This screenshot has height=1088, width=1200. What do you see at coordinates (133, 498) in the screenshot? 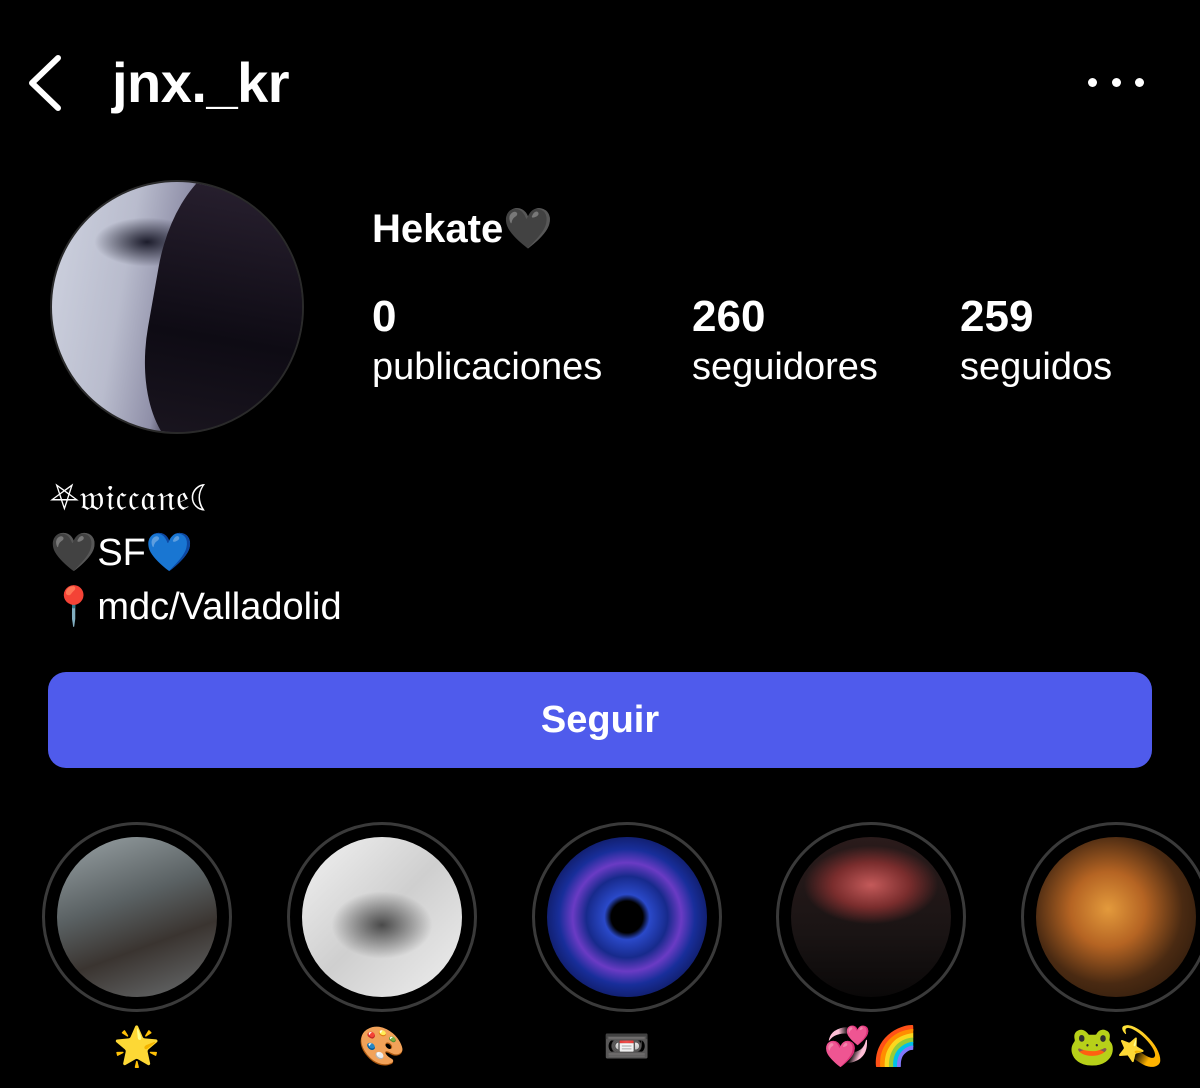
I see `bio-line: ⛧𝔴𝔦𝔠𝔠𝔞𝔫𝔢☾` at bounding box center [133, 498].